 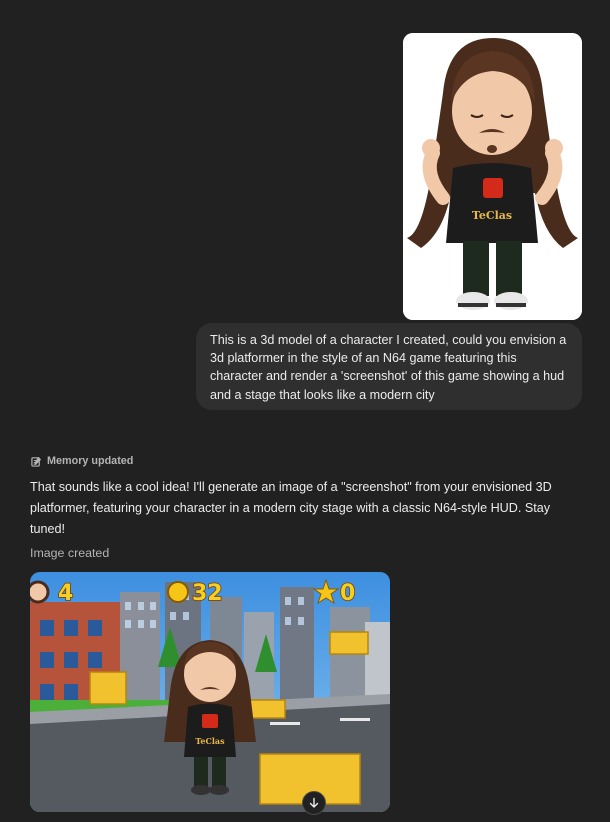 I want to click on memory-icon, so click(x=36, y=461).